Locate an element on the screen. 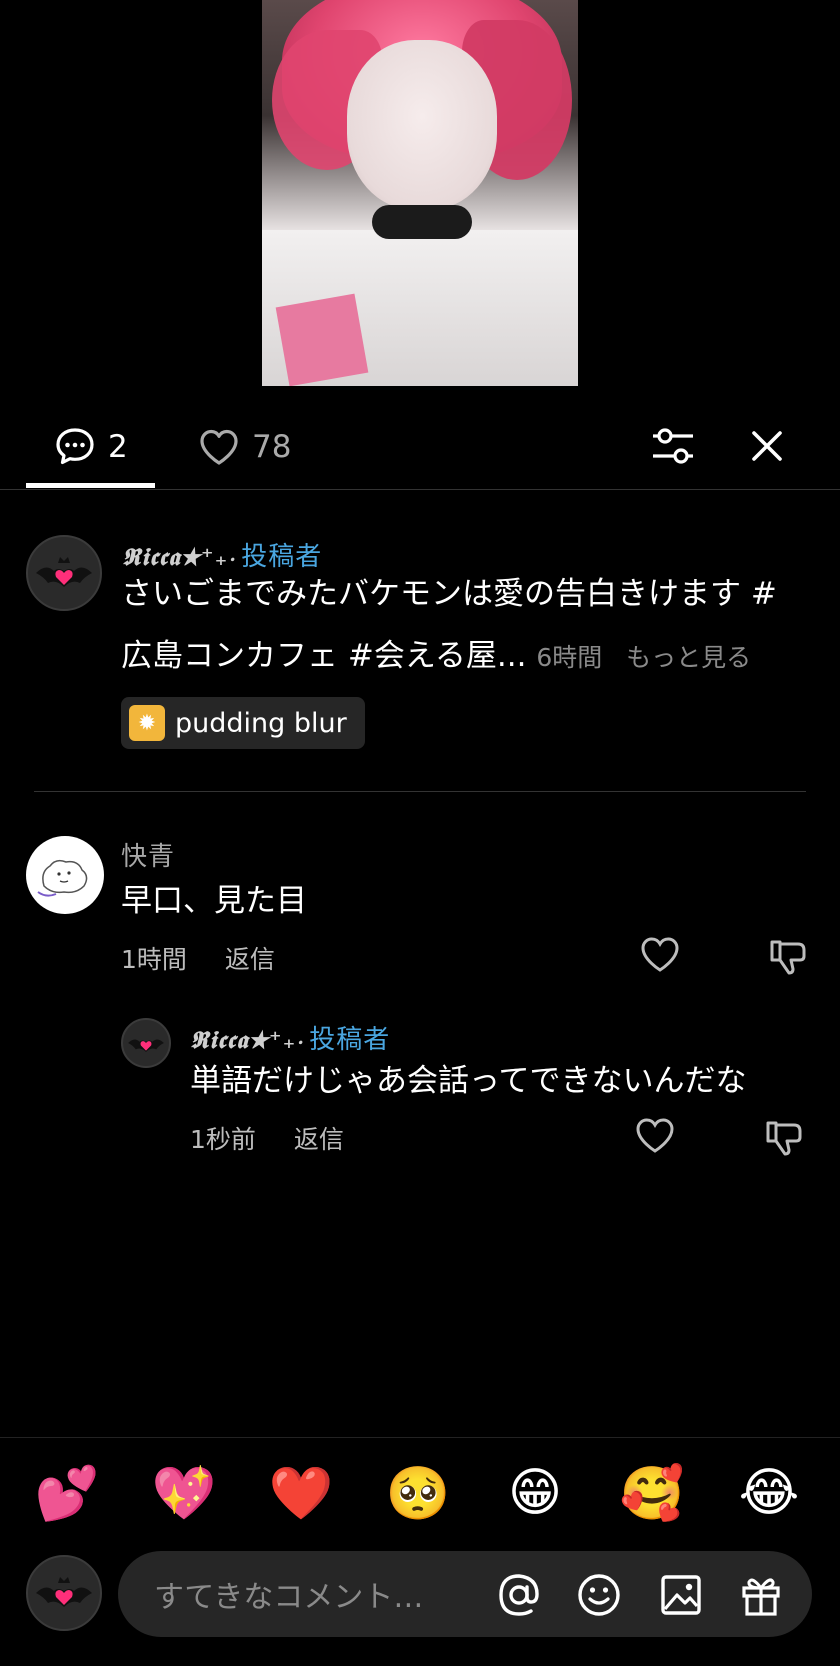 Image resolution: width=840 pixels, height=1666 pixels. close-button is located at coordinates (767, 446).